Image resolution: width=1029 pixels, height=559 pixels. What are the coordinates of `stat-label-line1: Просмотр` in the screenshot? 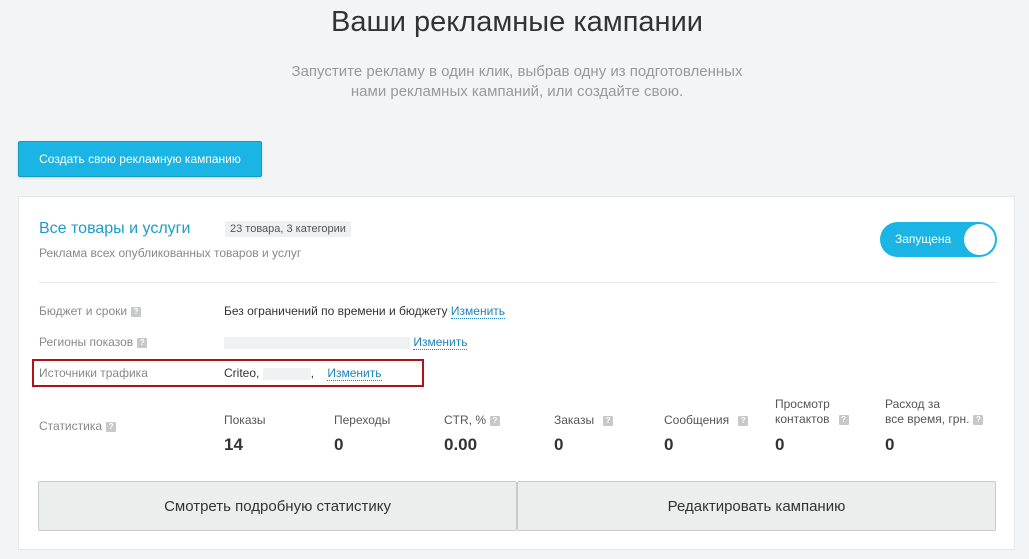 It's located at (802, 404).